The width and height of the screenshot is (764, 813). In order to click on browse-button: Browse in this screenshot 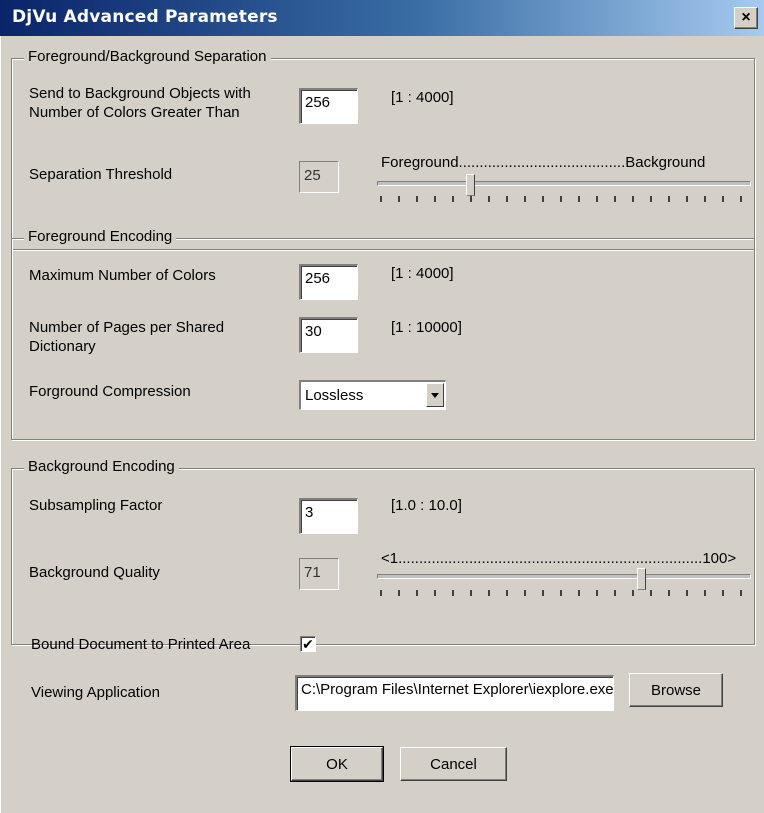, I will do `click(676, 690)`.